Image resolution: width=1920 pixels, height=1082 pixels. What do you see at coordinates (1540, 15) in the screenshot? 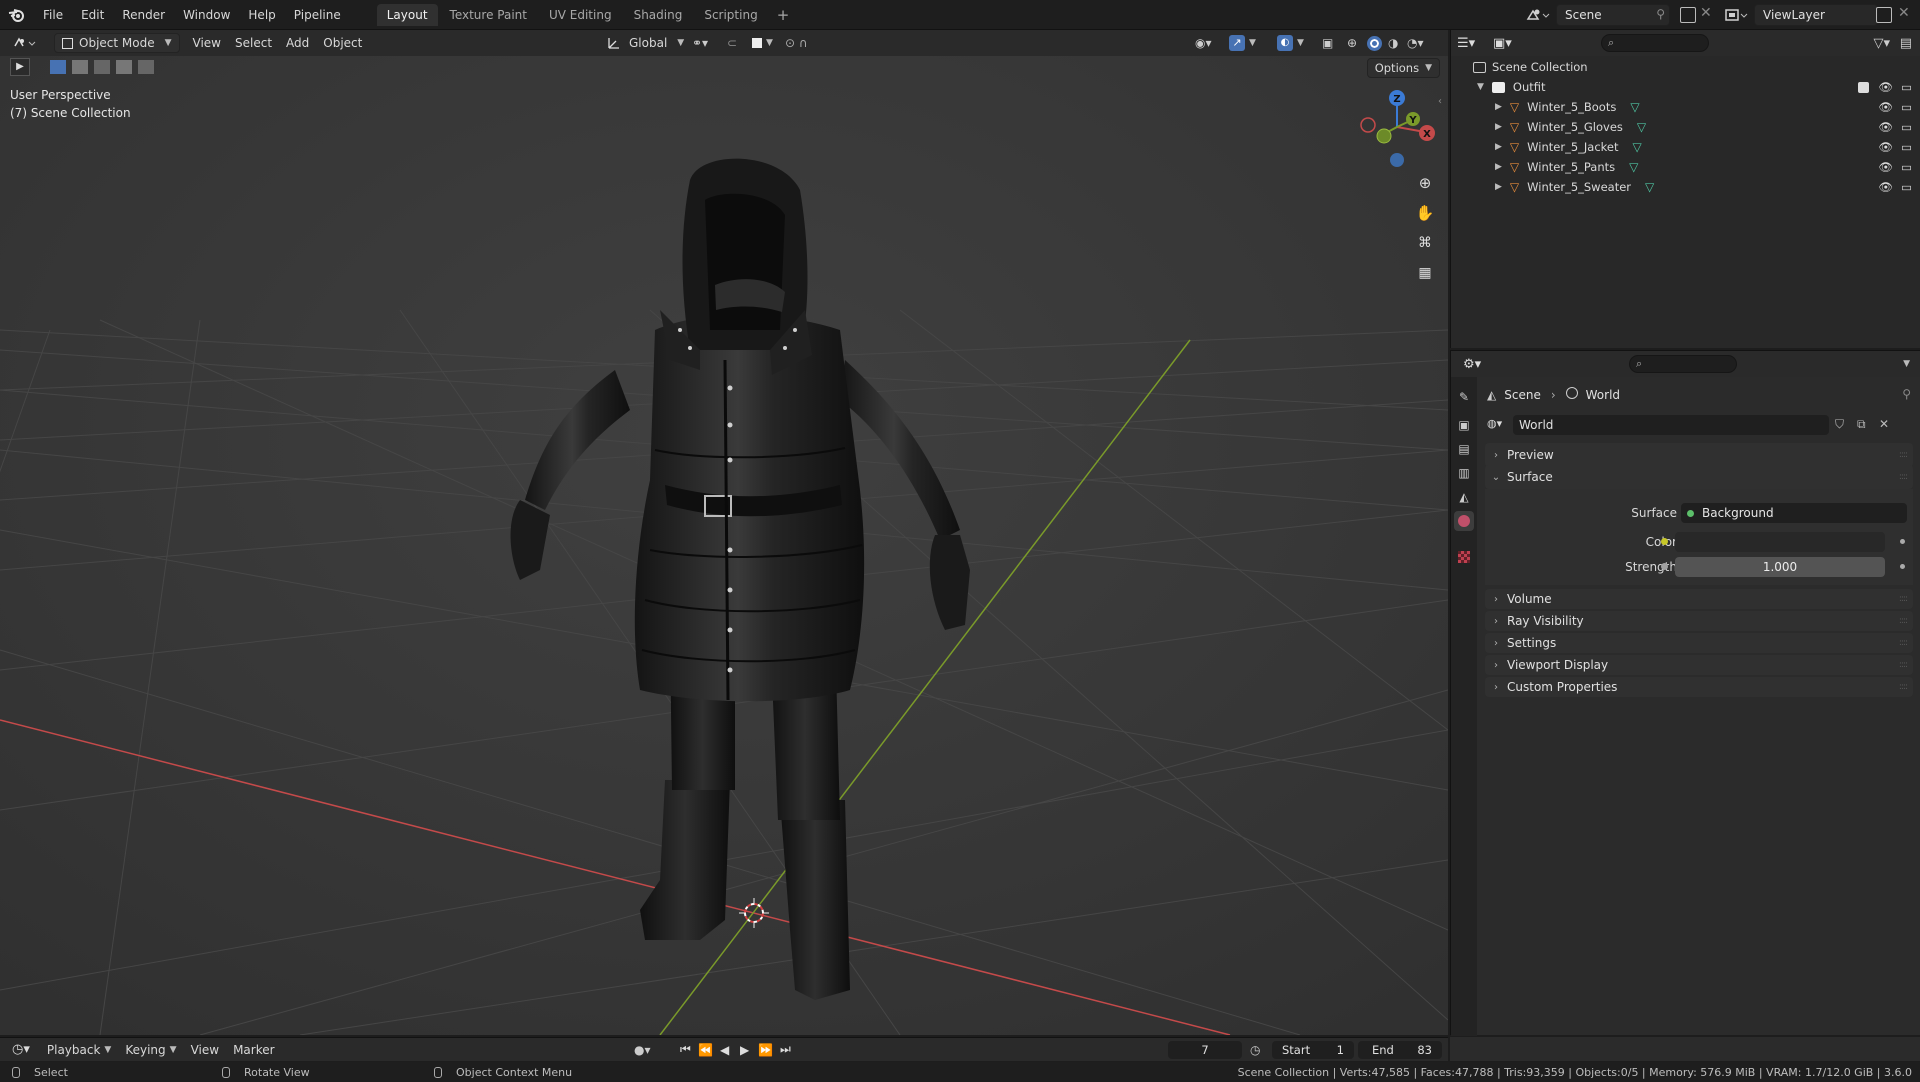
I see `scene-selector-icon` at bounding box center [1540, 15].